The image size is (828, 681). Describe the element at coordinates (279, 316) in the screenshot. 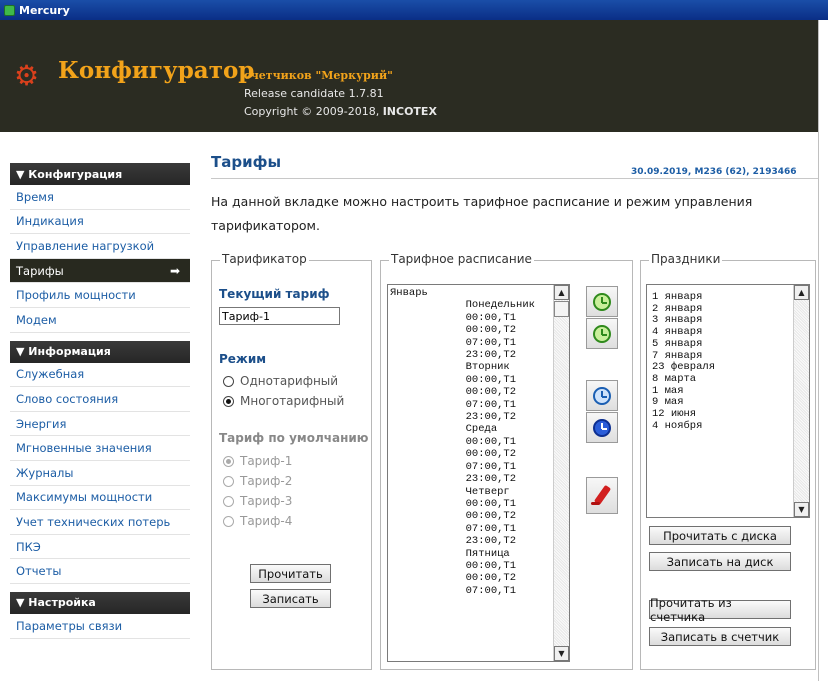

I see `current-tariff-input` at that location.